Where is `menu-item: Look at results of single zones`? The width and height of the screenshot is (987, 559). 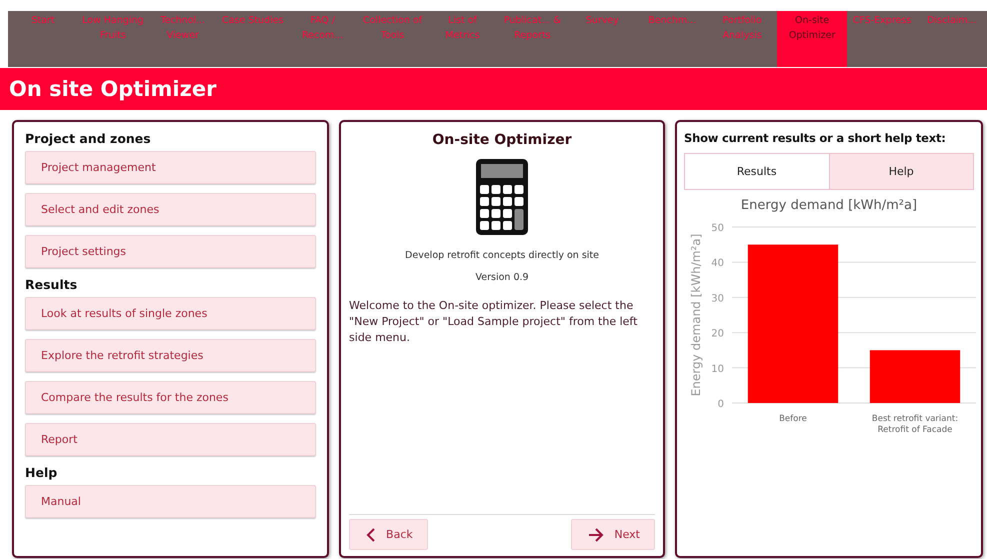 menu-item: Look at results of single zones is located at coordinates (170, 313).